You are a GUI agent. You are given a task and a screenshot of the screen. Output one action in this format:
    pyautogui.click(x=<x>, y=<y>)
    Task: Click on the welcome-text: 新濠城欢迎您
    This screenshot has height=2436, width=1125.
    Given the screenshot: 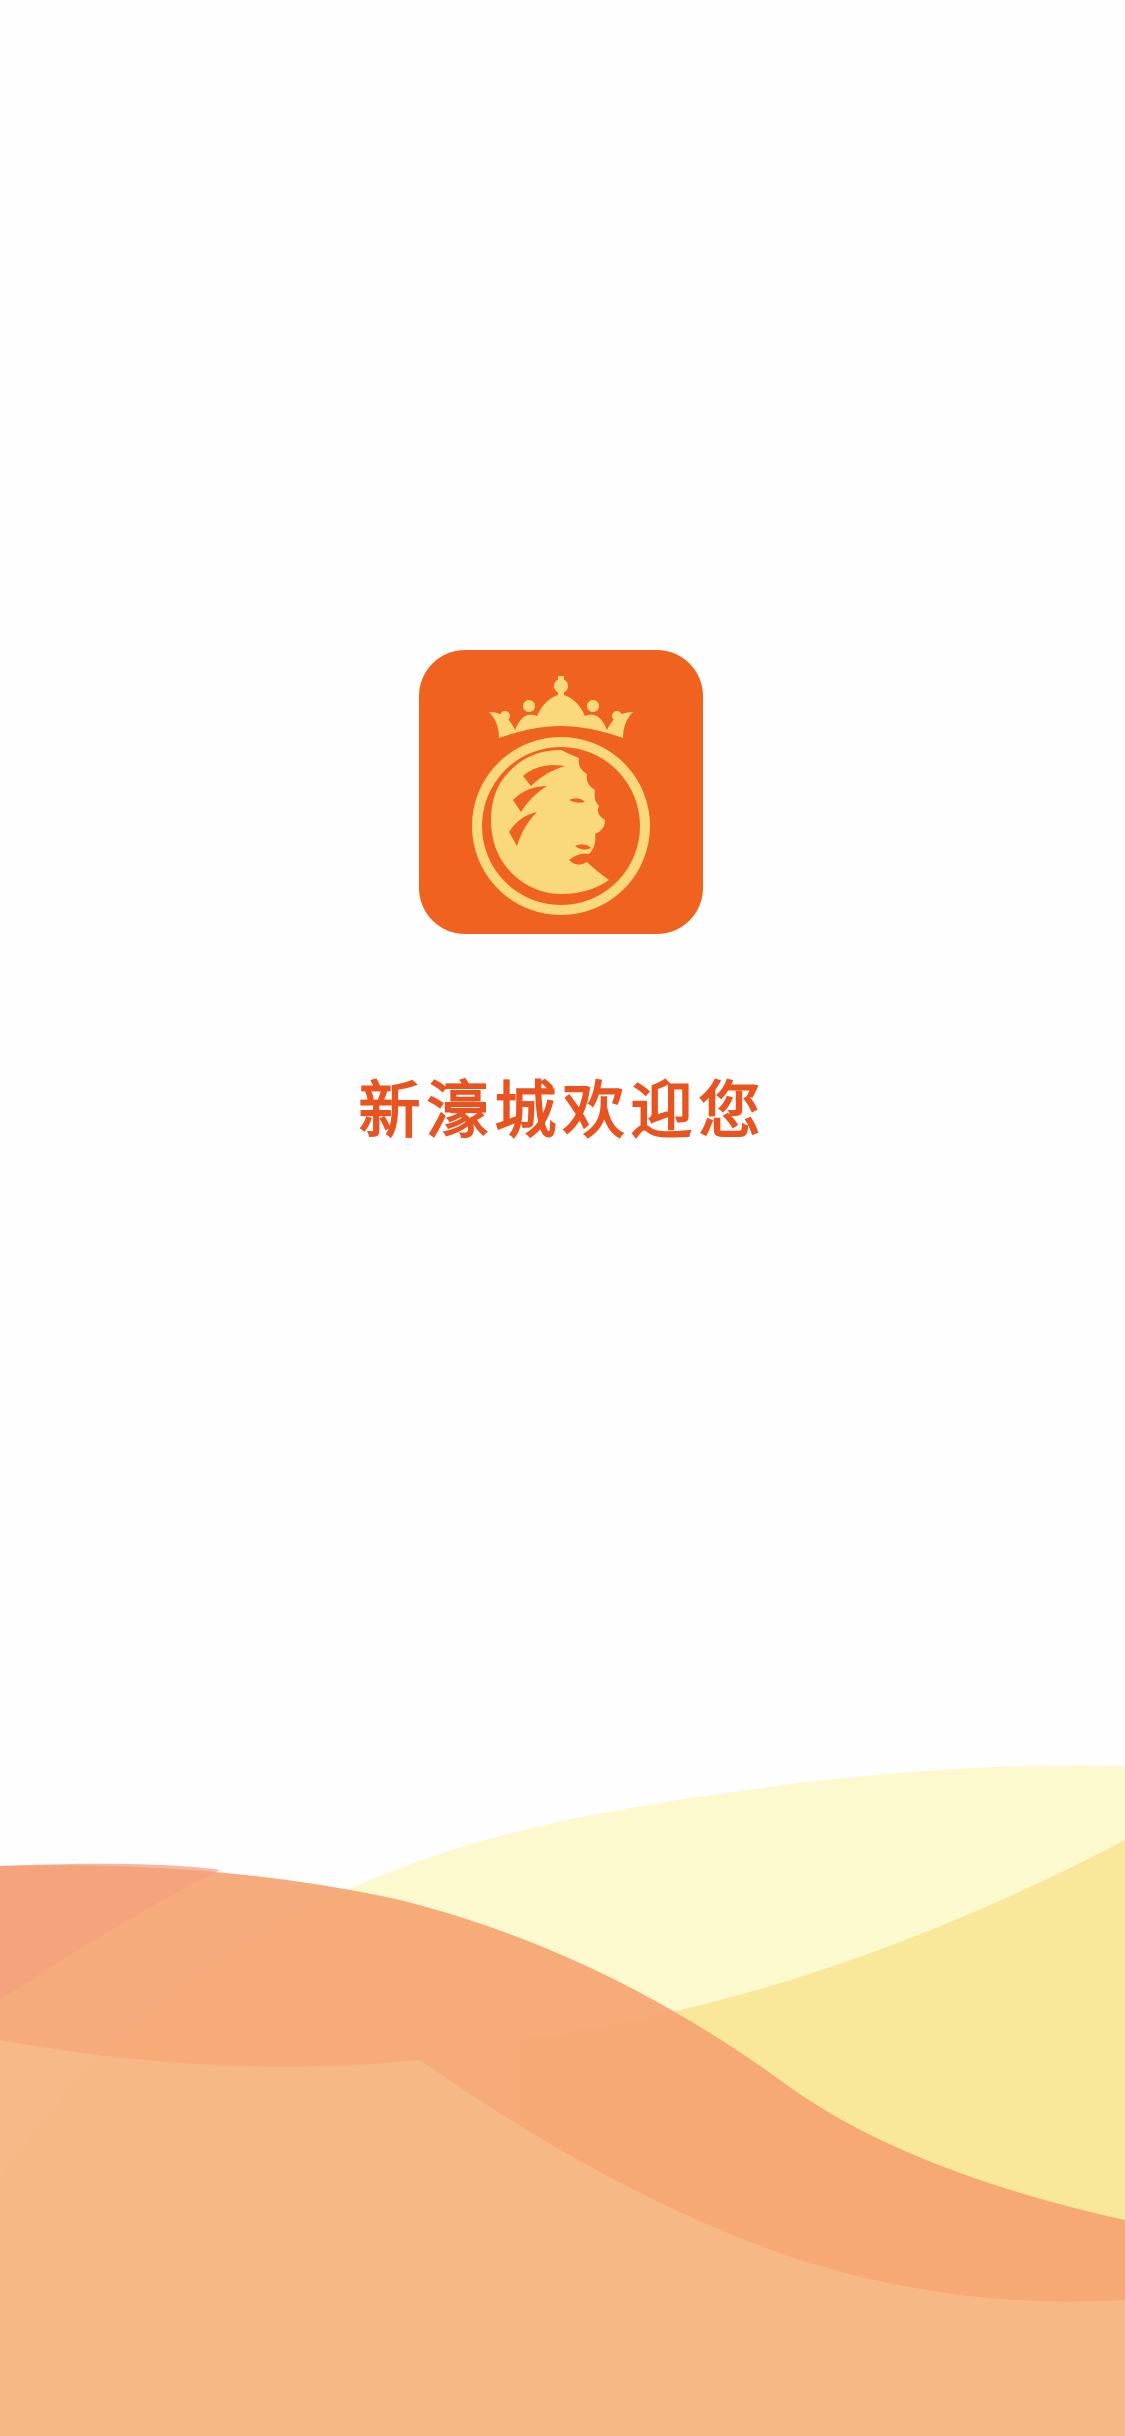 What is the action you would take?
    pyautogui.click(x=562, y=1110)
    